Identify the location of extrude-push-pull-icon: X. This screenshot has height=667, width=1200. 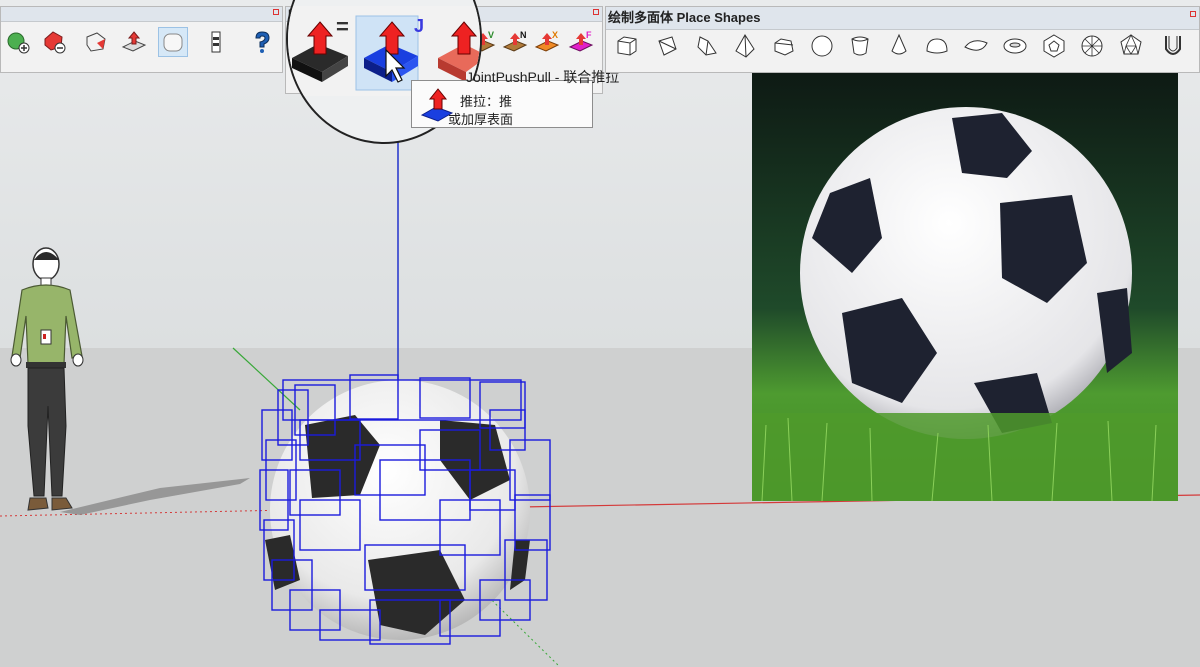
(547, 41).